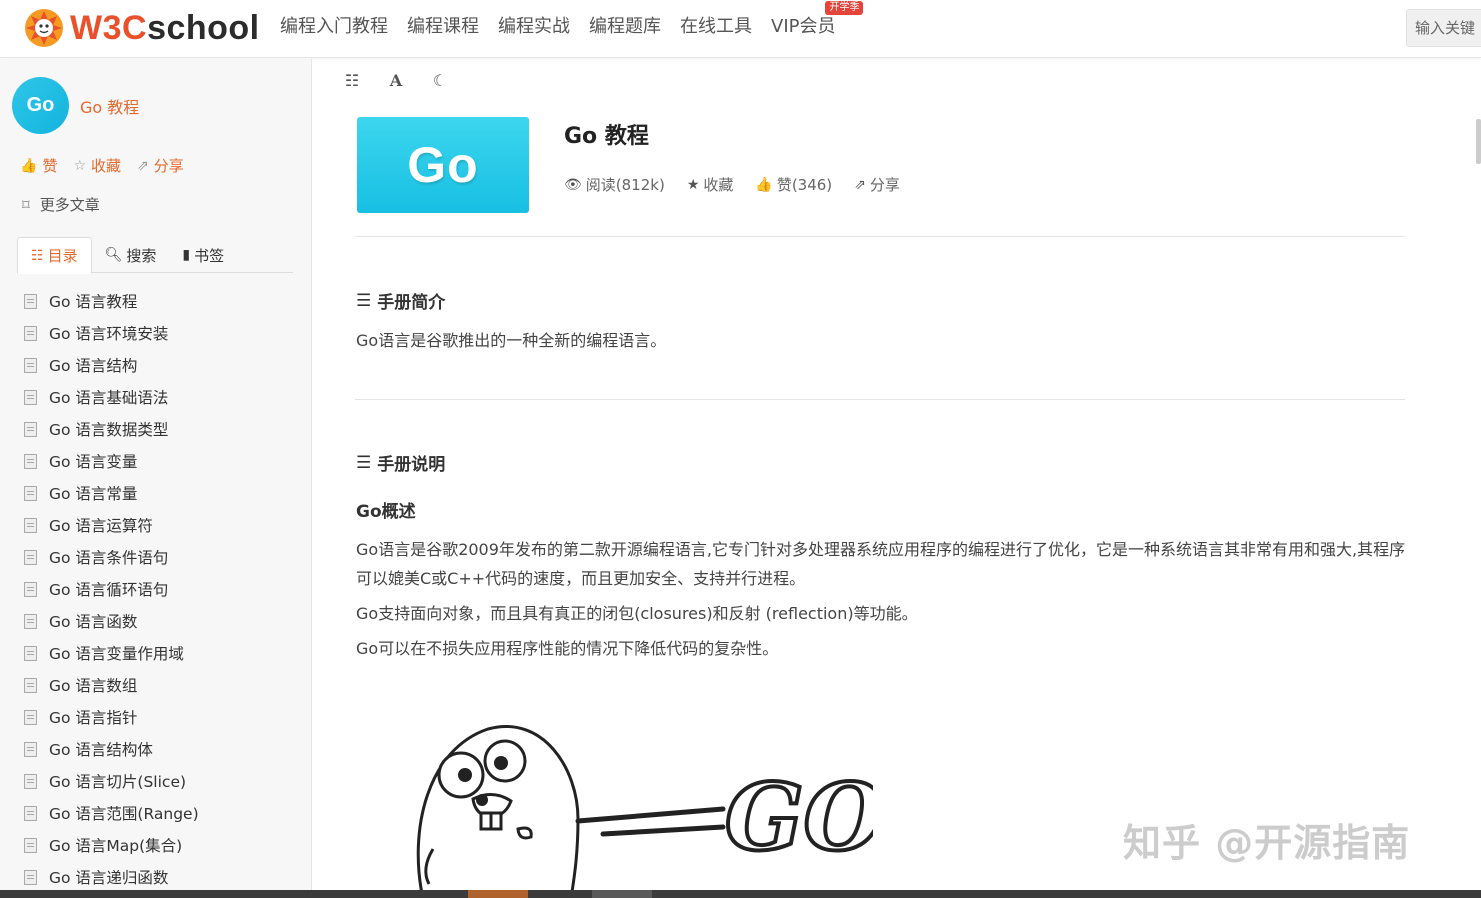 This screenshot has height=898, width=1481. Describe the element at coordinates (62, 256) in the screenshot. I see `tab-toc-label: 目录` at that location.